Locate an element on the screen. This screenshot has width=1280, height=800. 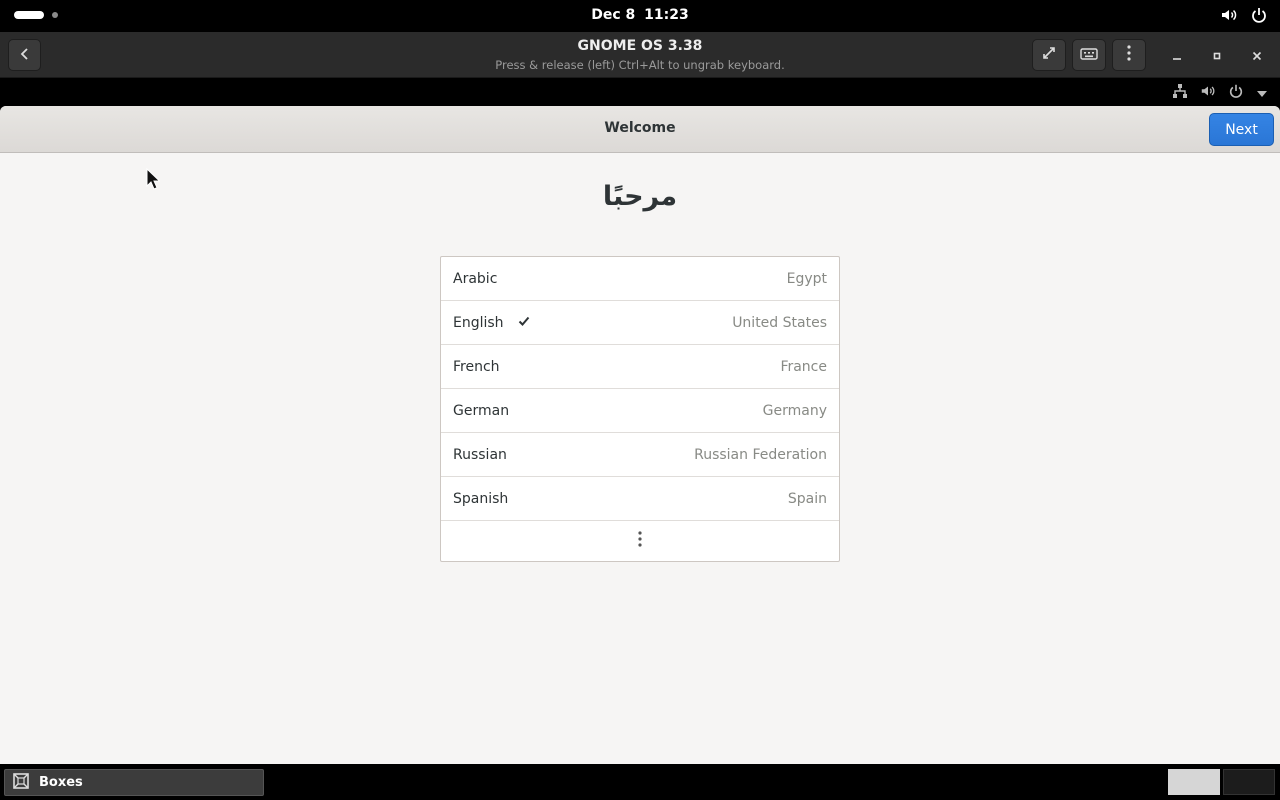
welcome-heading: مرحبًا is located at coordinates (640, 196).